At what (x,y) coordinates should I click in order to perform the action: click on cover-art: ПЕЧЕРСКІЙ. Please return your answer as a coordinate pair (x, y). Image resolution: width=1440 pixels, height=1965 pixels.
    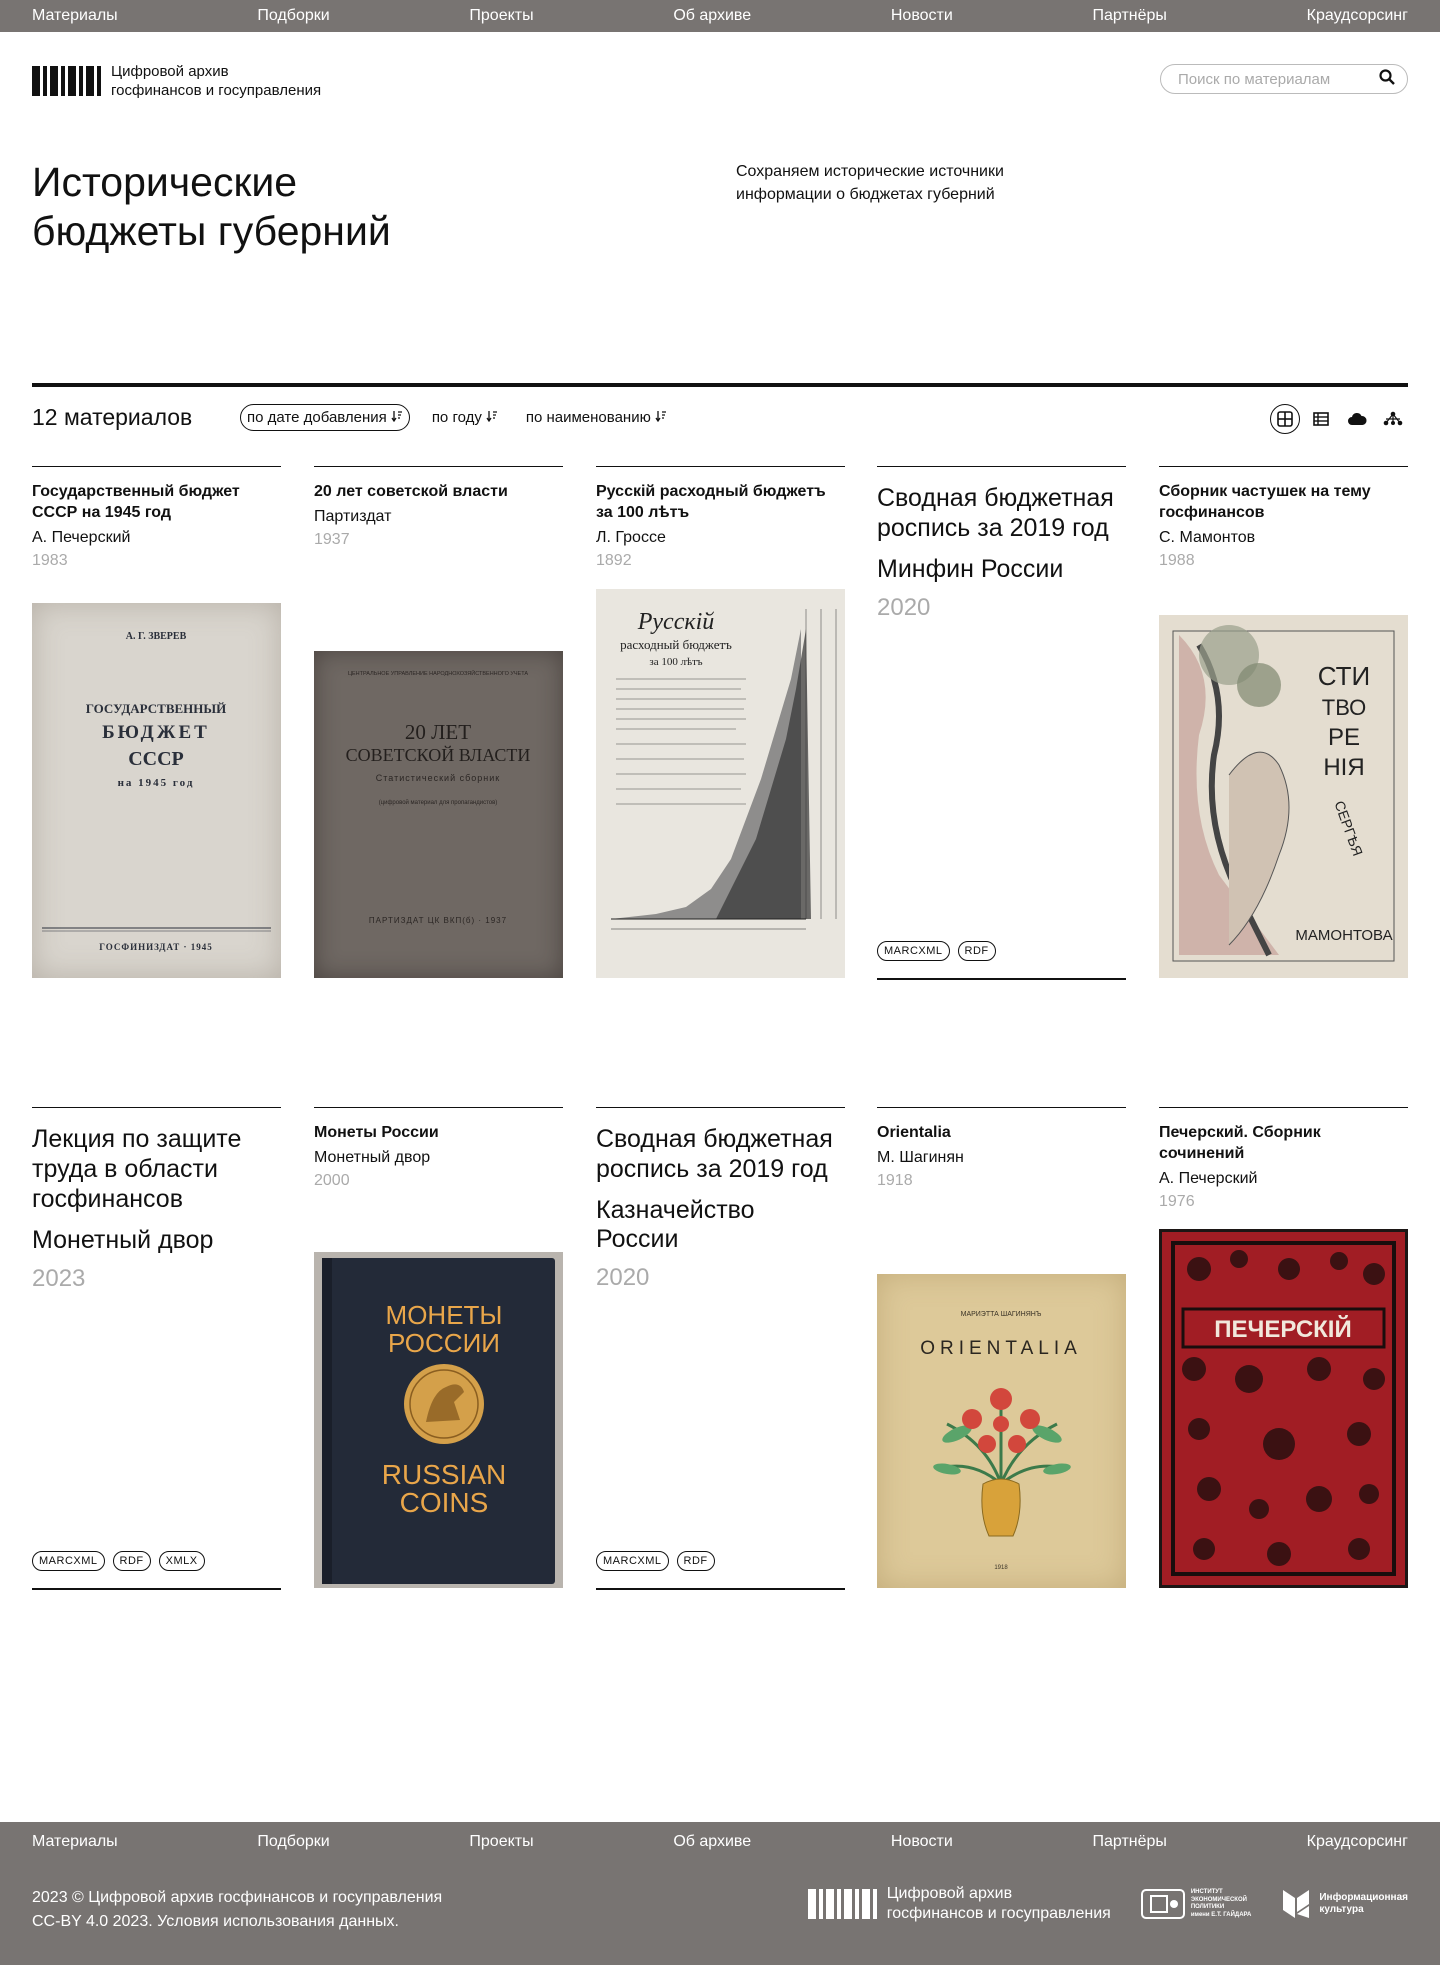
    Looking at the image, I should click on (1283, 1408).